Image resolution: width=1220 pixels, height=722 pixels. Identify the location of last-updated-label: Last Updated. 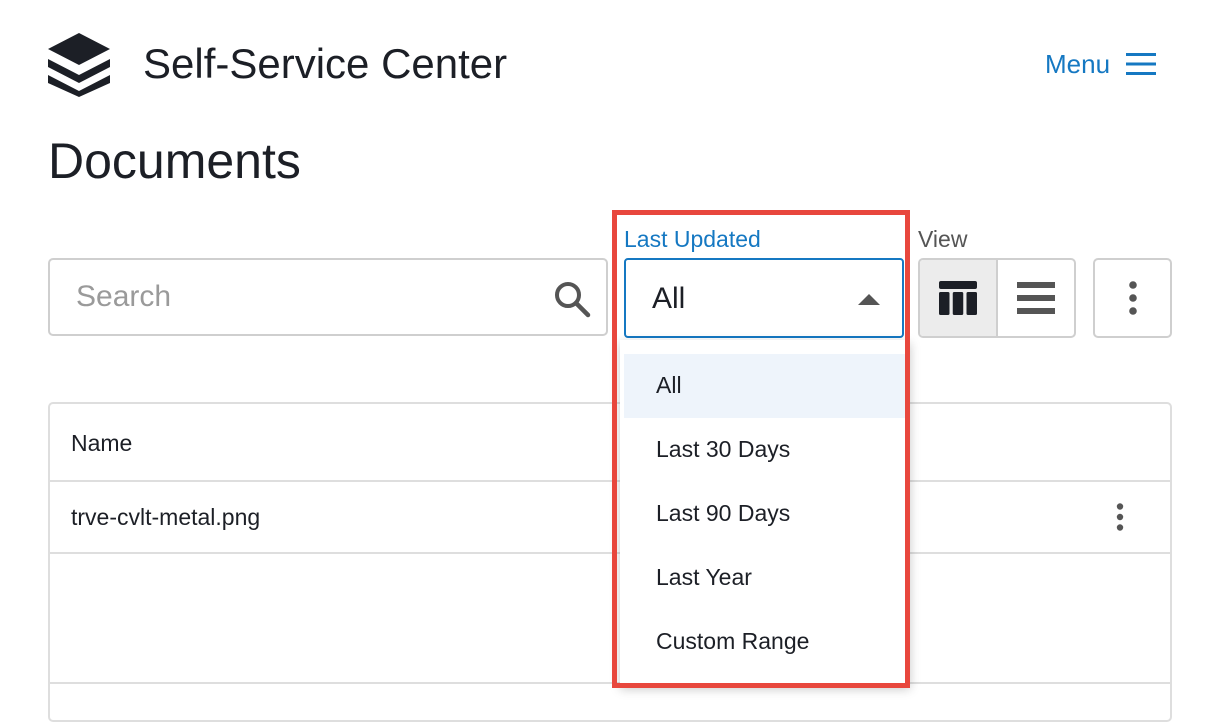
(692, 239).